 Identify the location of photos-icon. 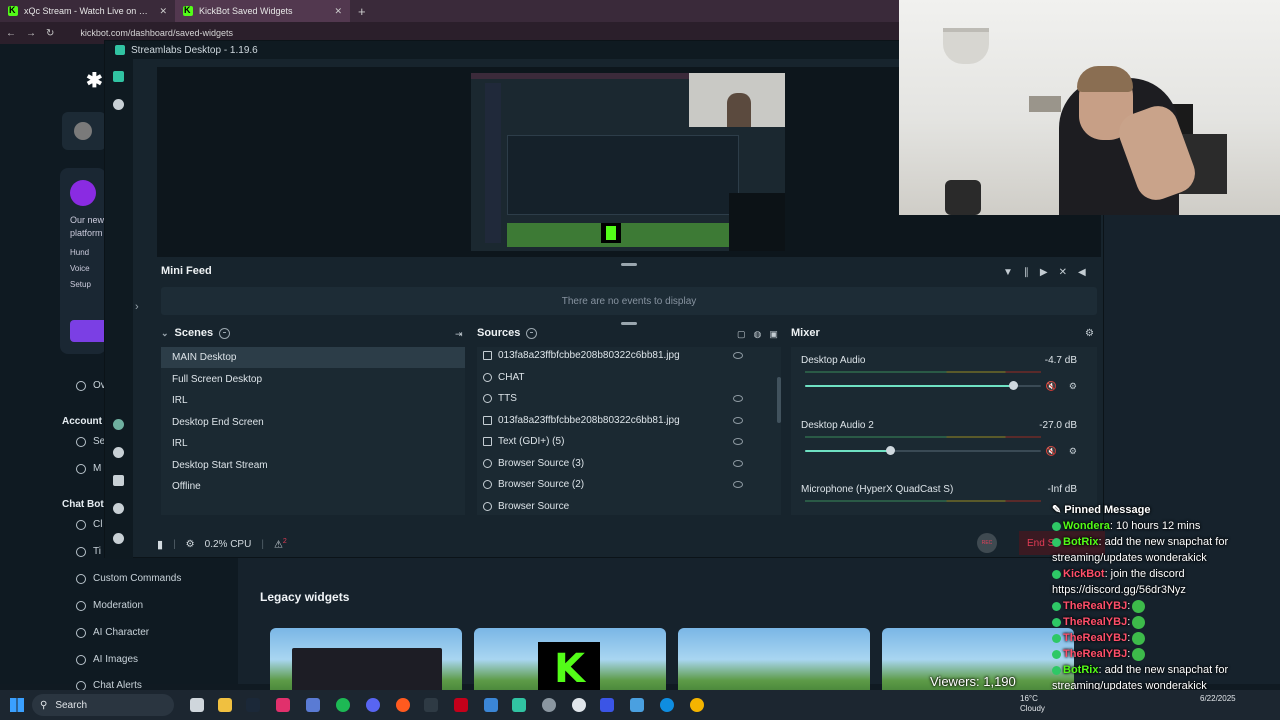
(313, 705).